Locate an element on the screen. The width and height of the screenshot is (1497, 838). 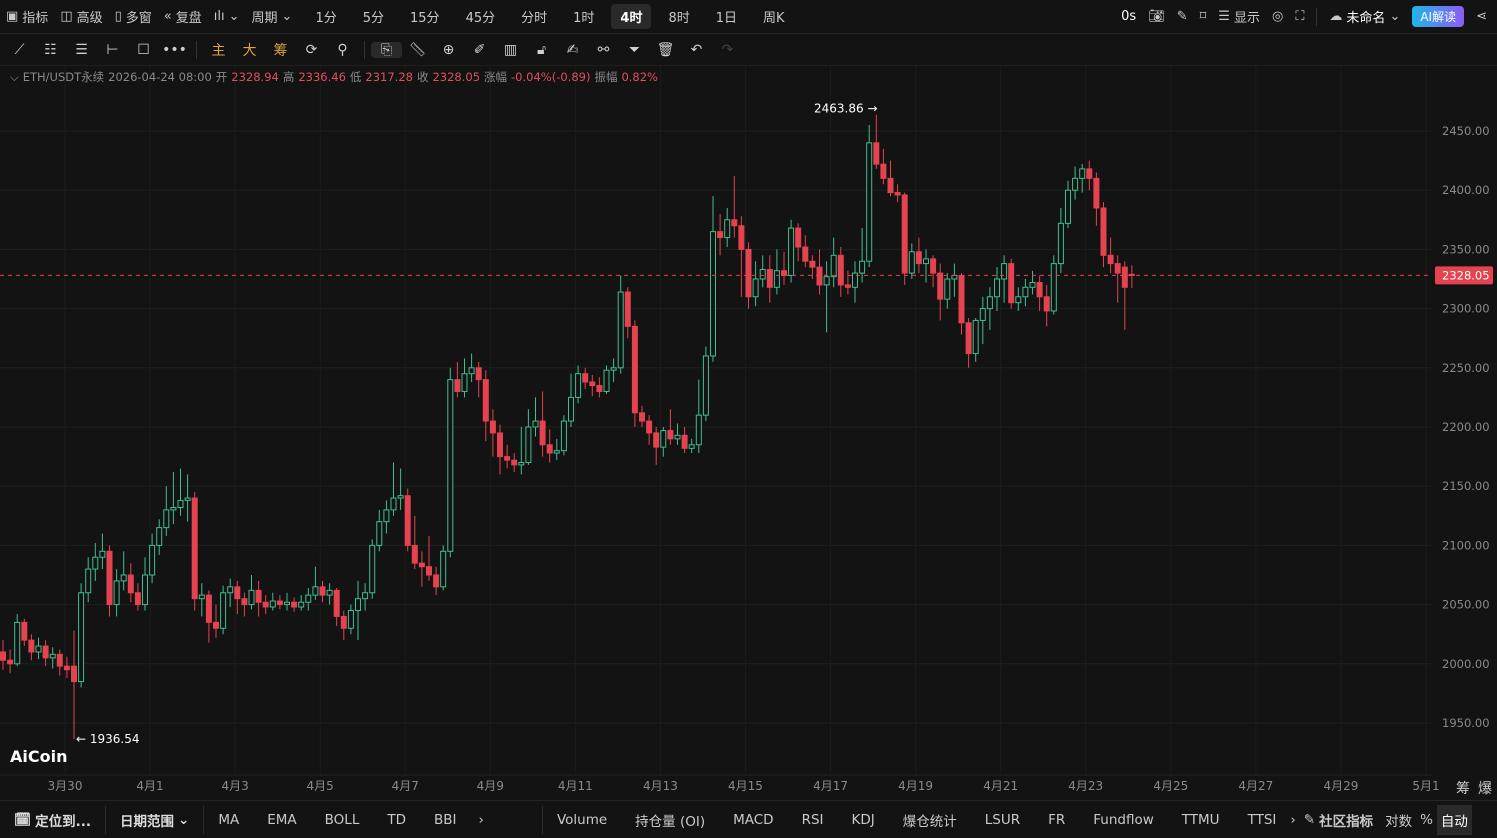
y-tick-label: 1950.00 is located at coordinates (1466, 723).